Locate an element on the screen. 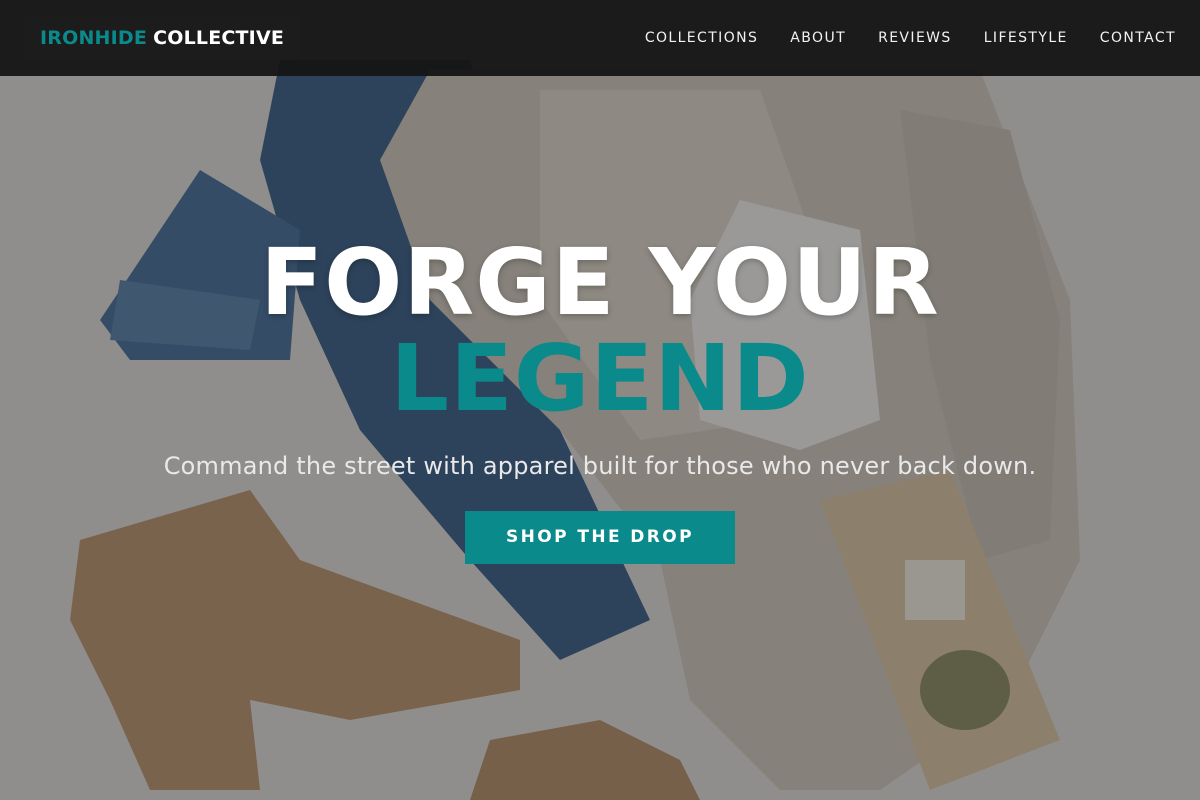 The width and height of the screenshot is (1200, 800). shop-the-drop-button: SHOP THE DROP is located at coordinates (600, 537).